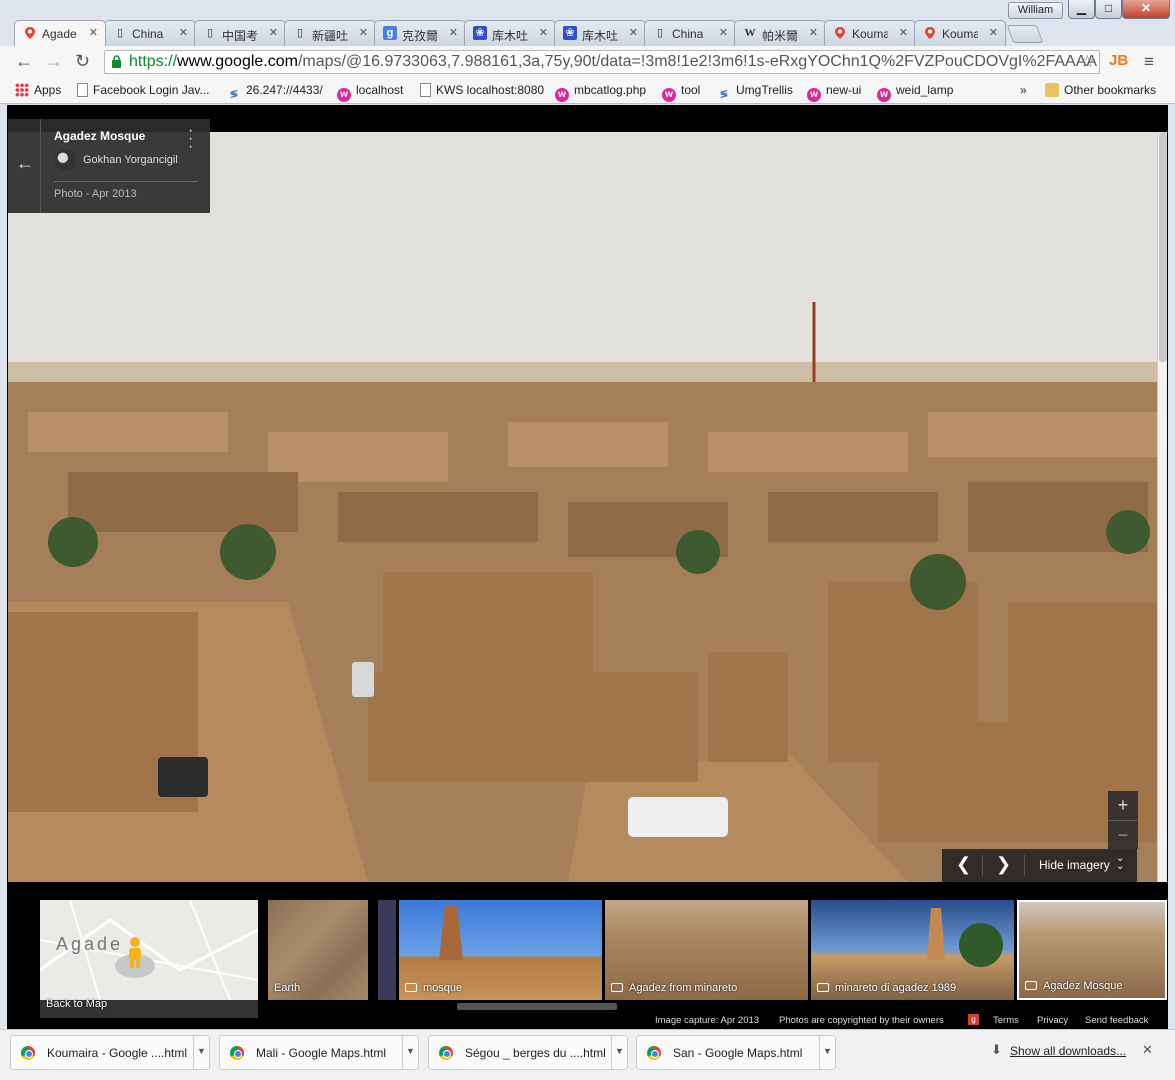 The image size is (1175, 1080). I want to click on download-item: Mali - Google Maps.html ▼, so click(319, 1052).